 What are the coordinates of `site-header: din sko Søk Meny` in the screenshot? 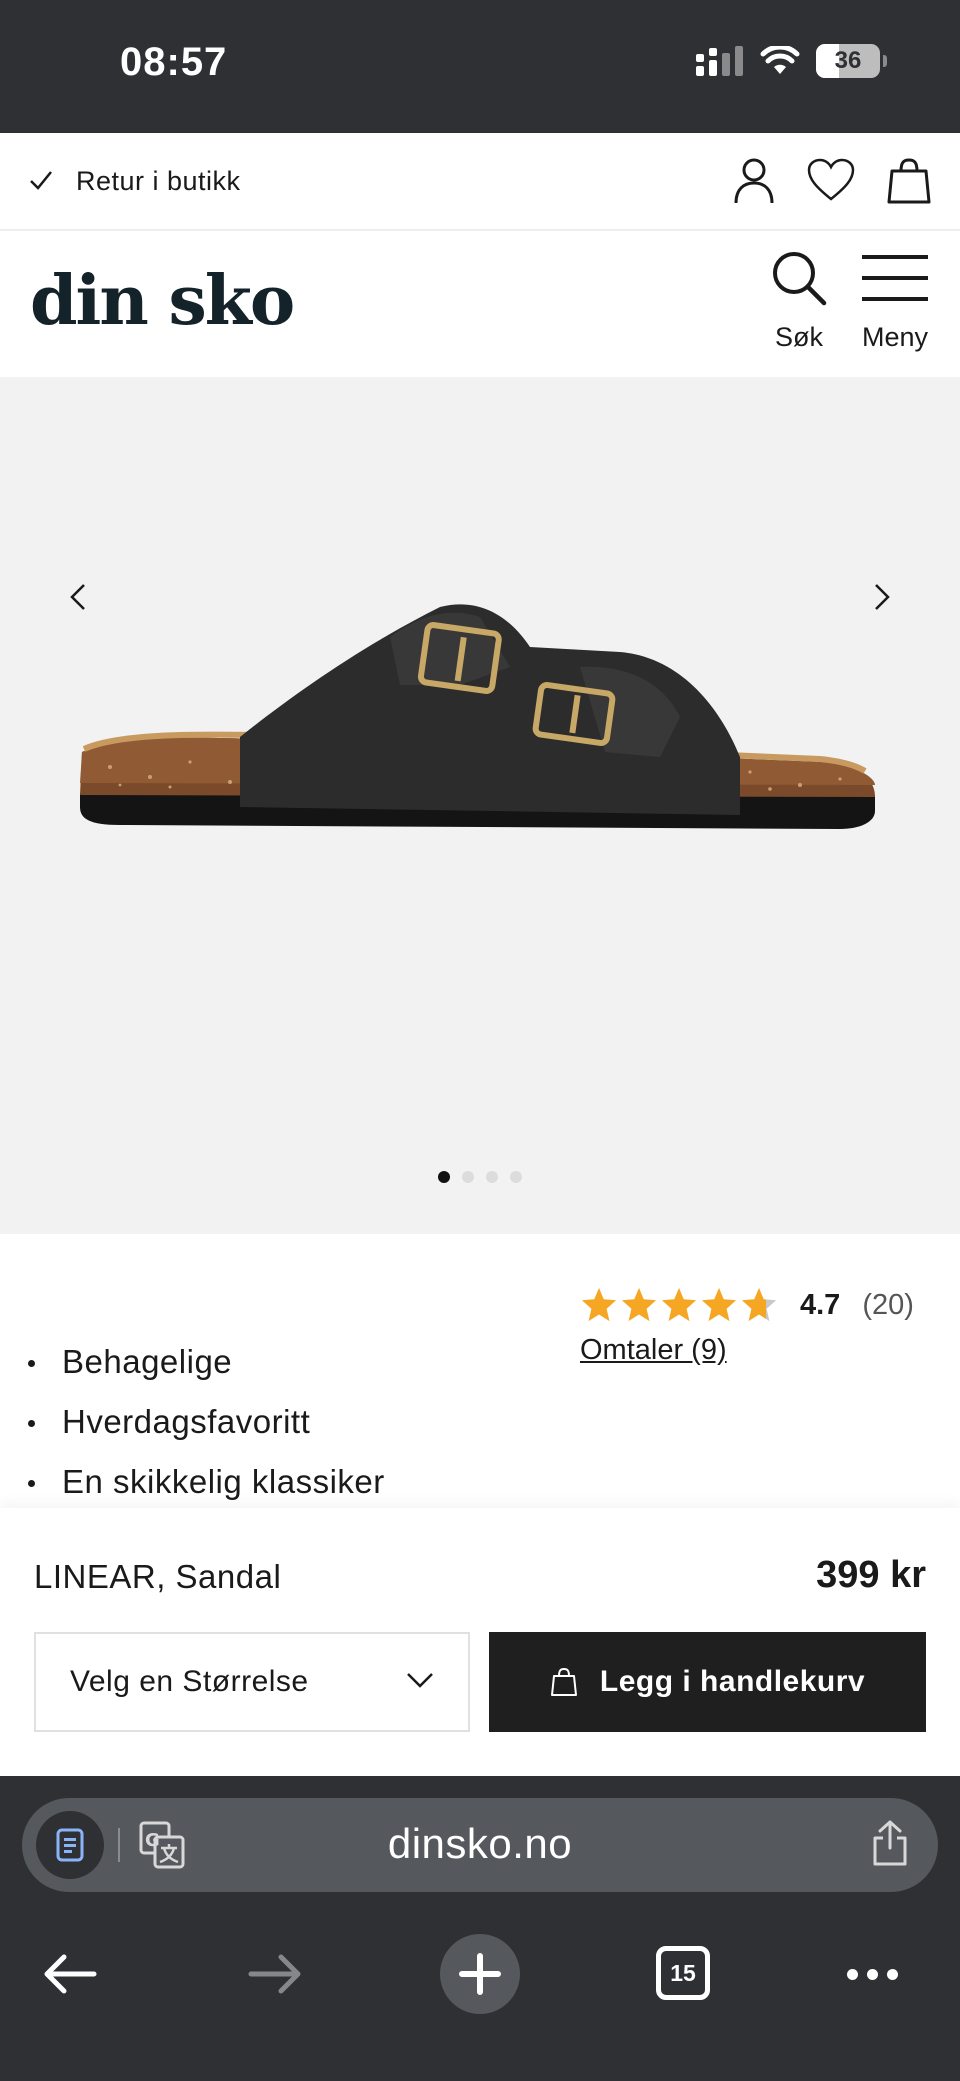 It's located at (480, 304).